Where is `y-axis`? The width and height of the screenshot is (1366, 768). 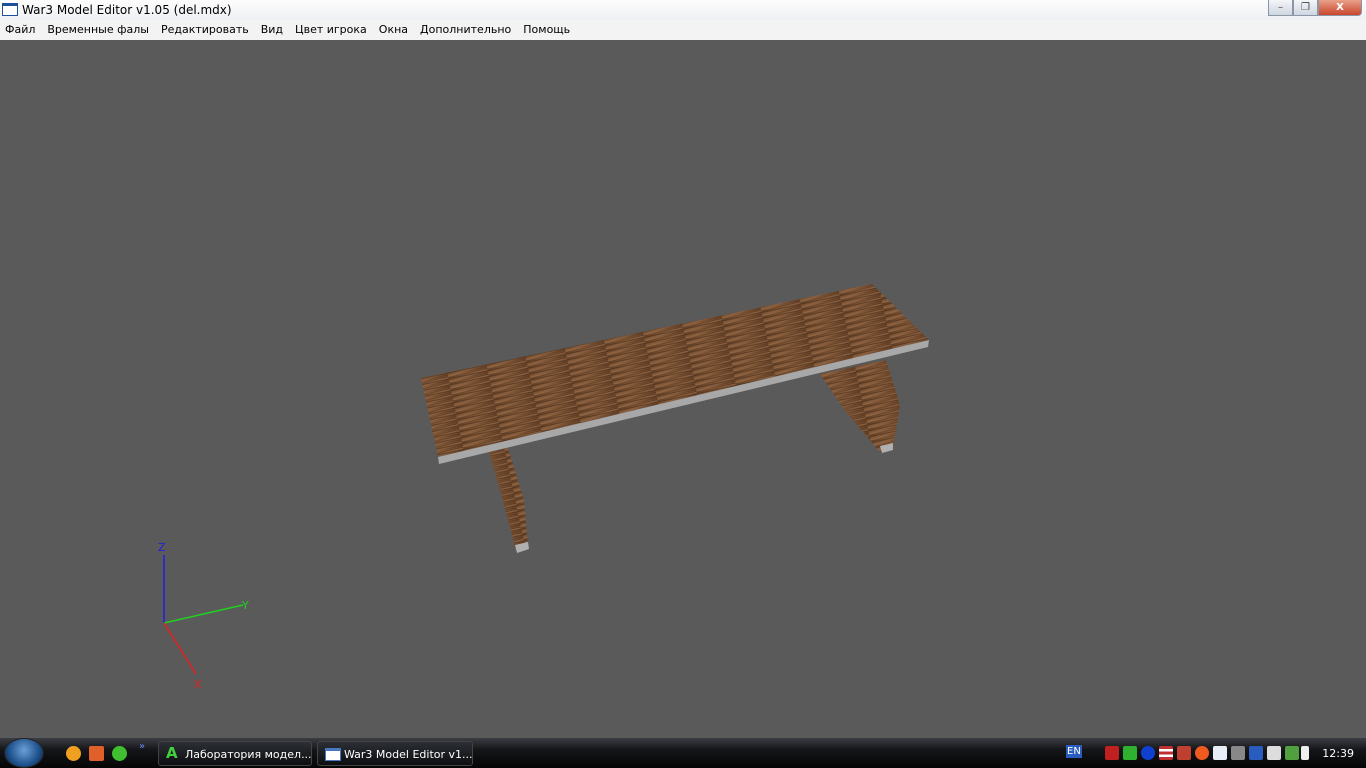 y-axis is located at coordinates (203, 614).